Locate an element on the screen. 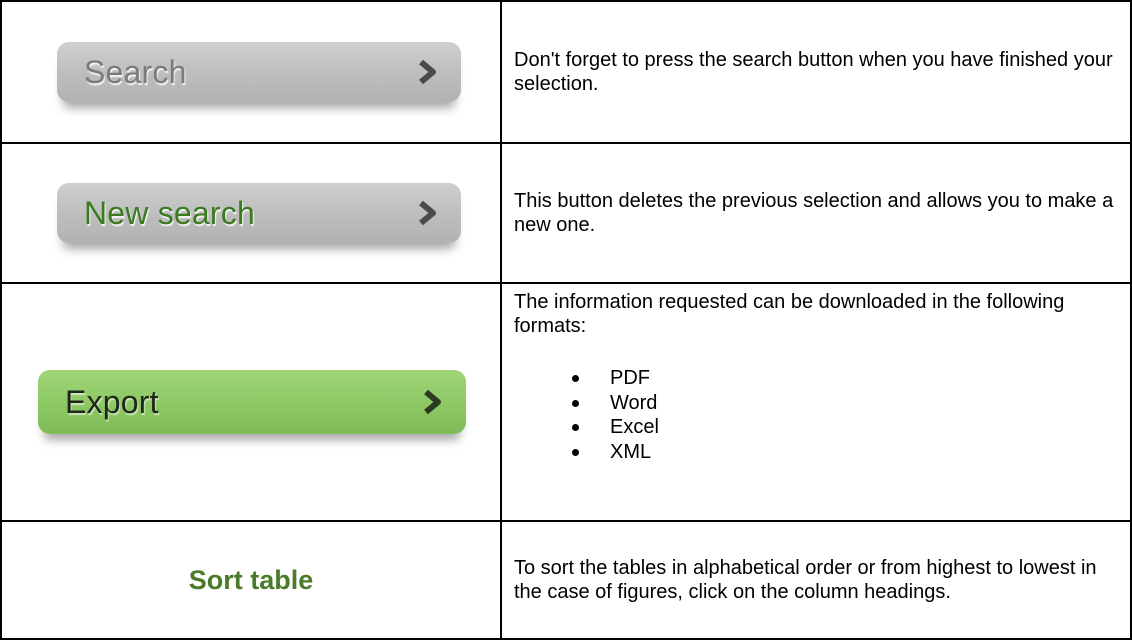 This screenshot has height=640, width=1132. format-list: PDF Word Excel XML is located at coordinates (817, 415).